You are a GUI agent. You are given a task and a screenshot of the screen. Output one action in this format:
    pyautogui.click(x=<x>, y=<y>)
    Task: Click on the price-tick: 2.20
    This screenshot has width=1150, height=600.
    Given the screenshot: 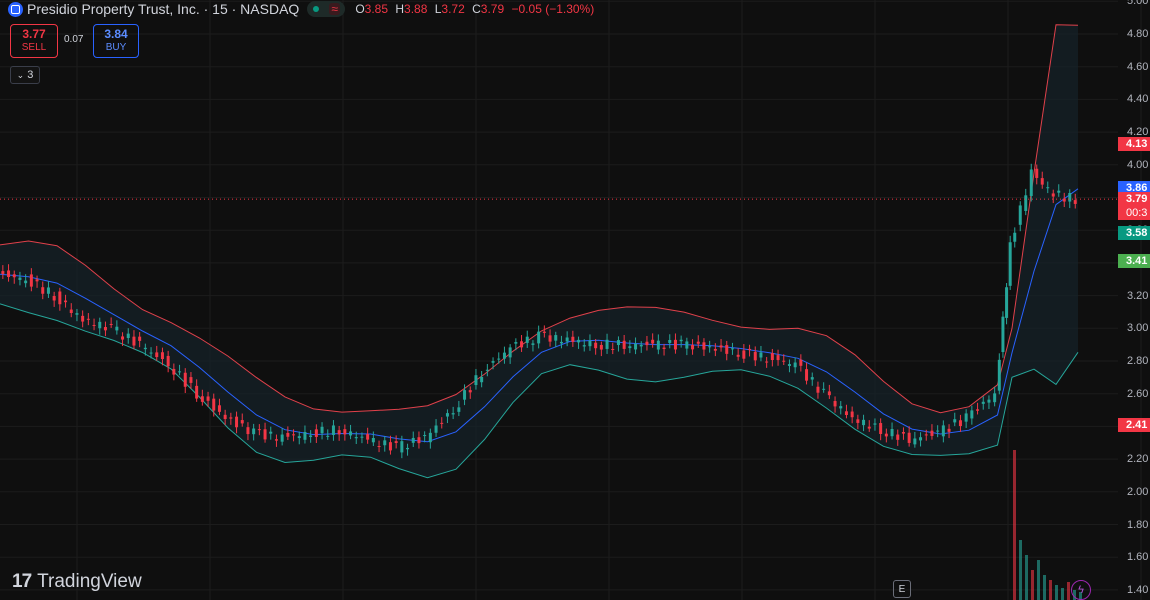 What is the action you would take?
    pyautogui.click(x=1138, y=459)
    